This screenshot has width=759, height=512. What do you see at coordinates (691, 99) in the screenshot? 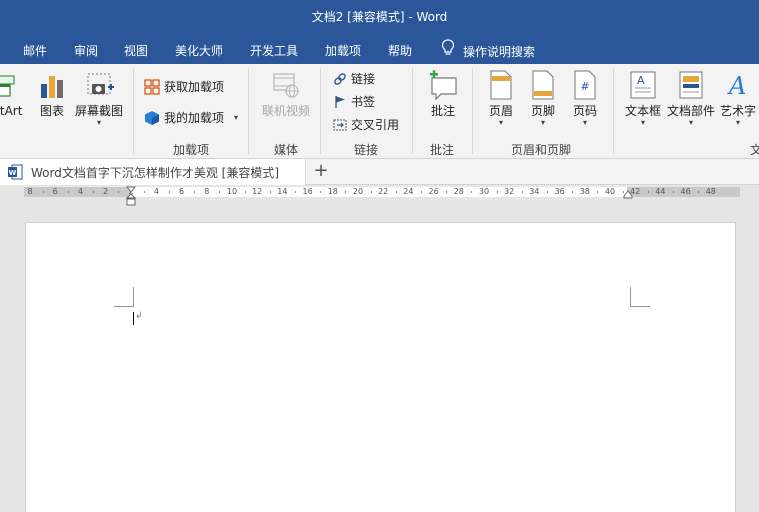
I see `quick-parts-button: 文档部件 ▾` at bounding box center [691, 99].